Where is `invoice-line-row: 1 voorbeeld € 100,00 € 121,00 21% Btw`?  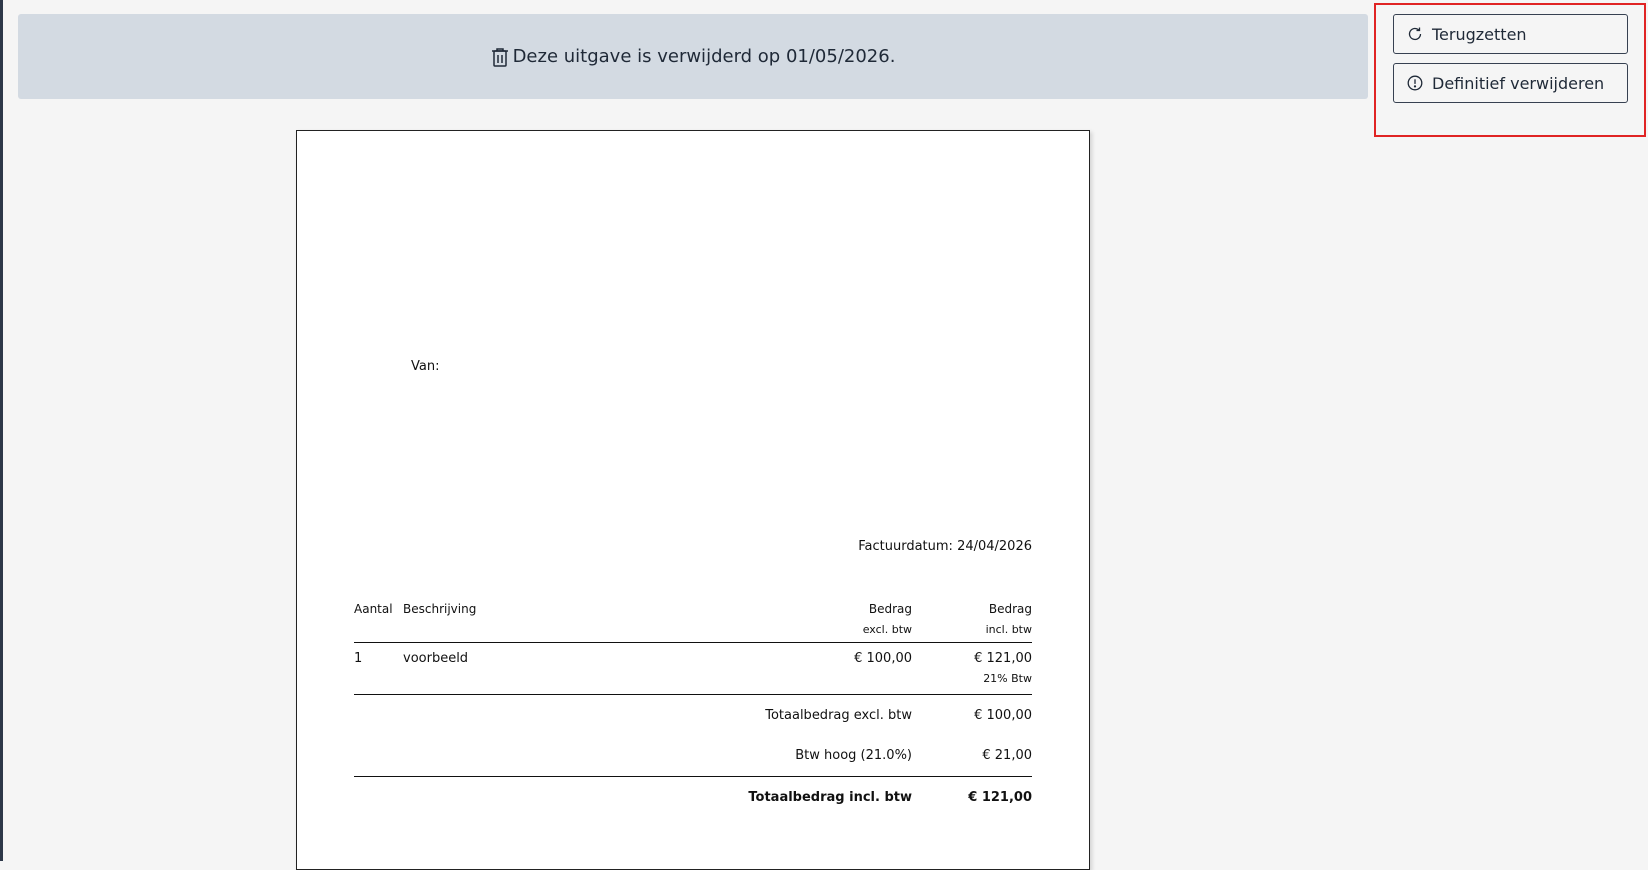
invoice-line-row: 1 voorbeeld € 100,00 € 121,00 21% Btw is located at coordinates (693, 669).